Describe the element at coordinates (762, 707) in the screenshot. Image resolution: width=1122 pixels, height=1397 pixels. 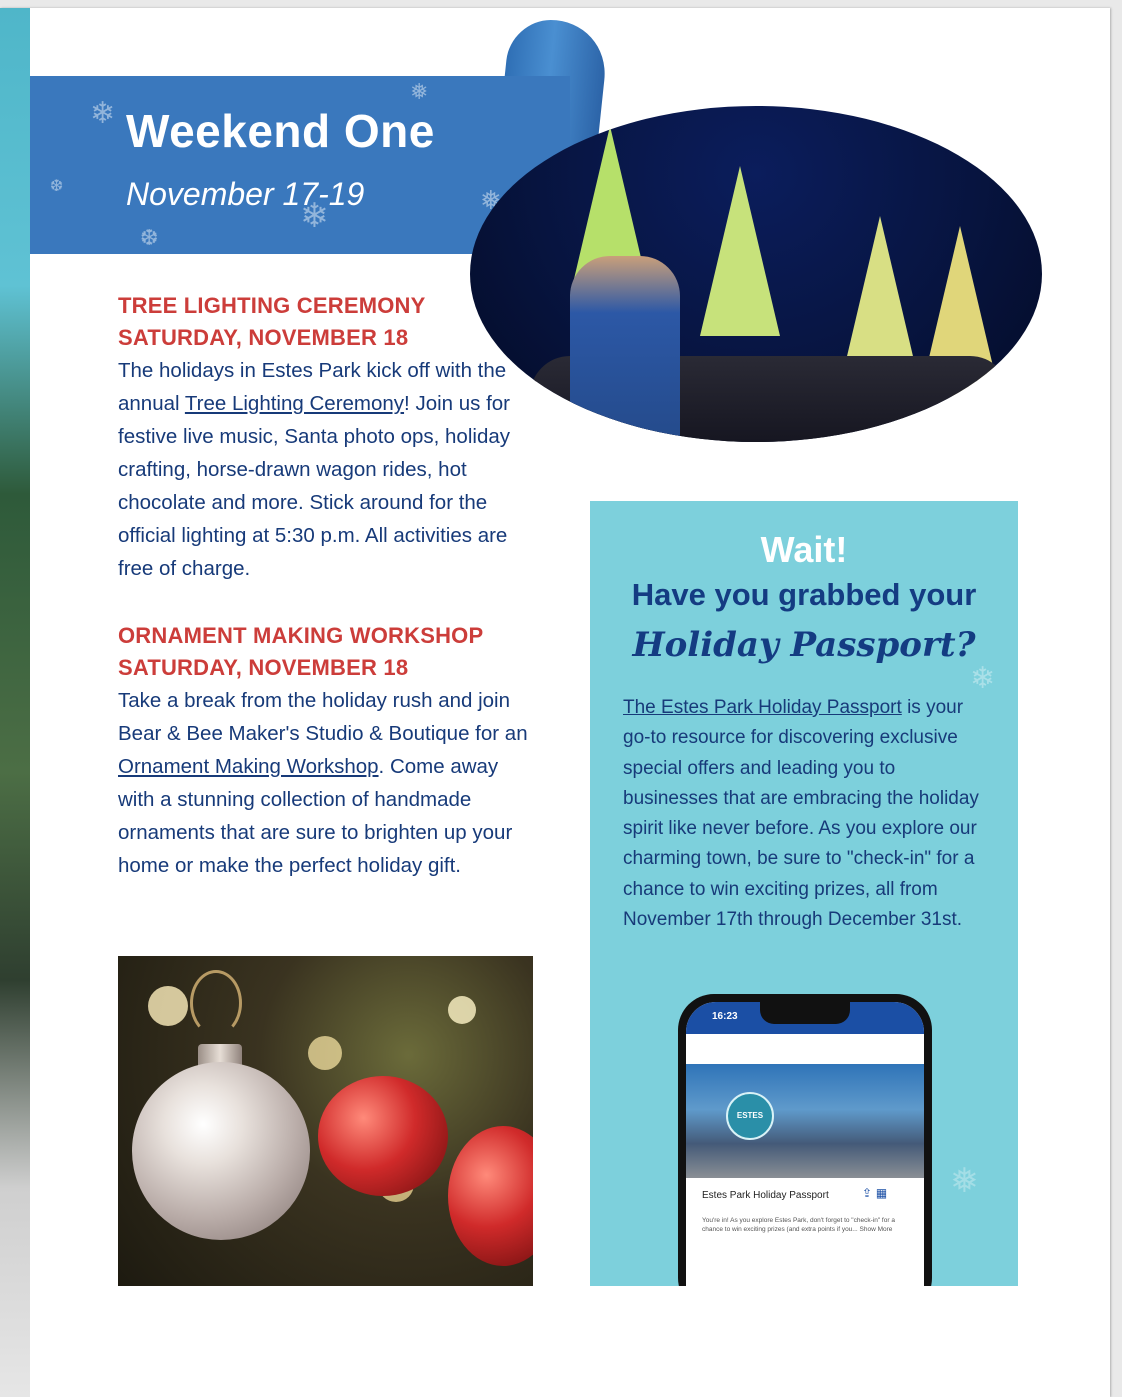
I see `holiday-passport-link: The Estes Park Holiday Passport` at that location.